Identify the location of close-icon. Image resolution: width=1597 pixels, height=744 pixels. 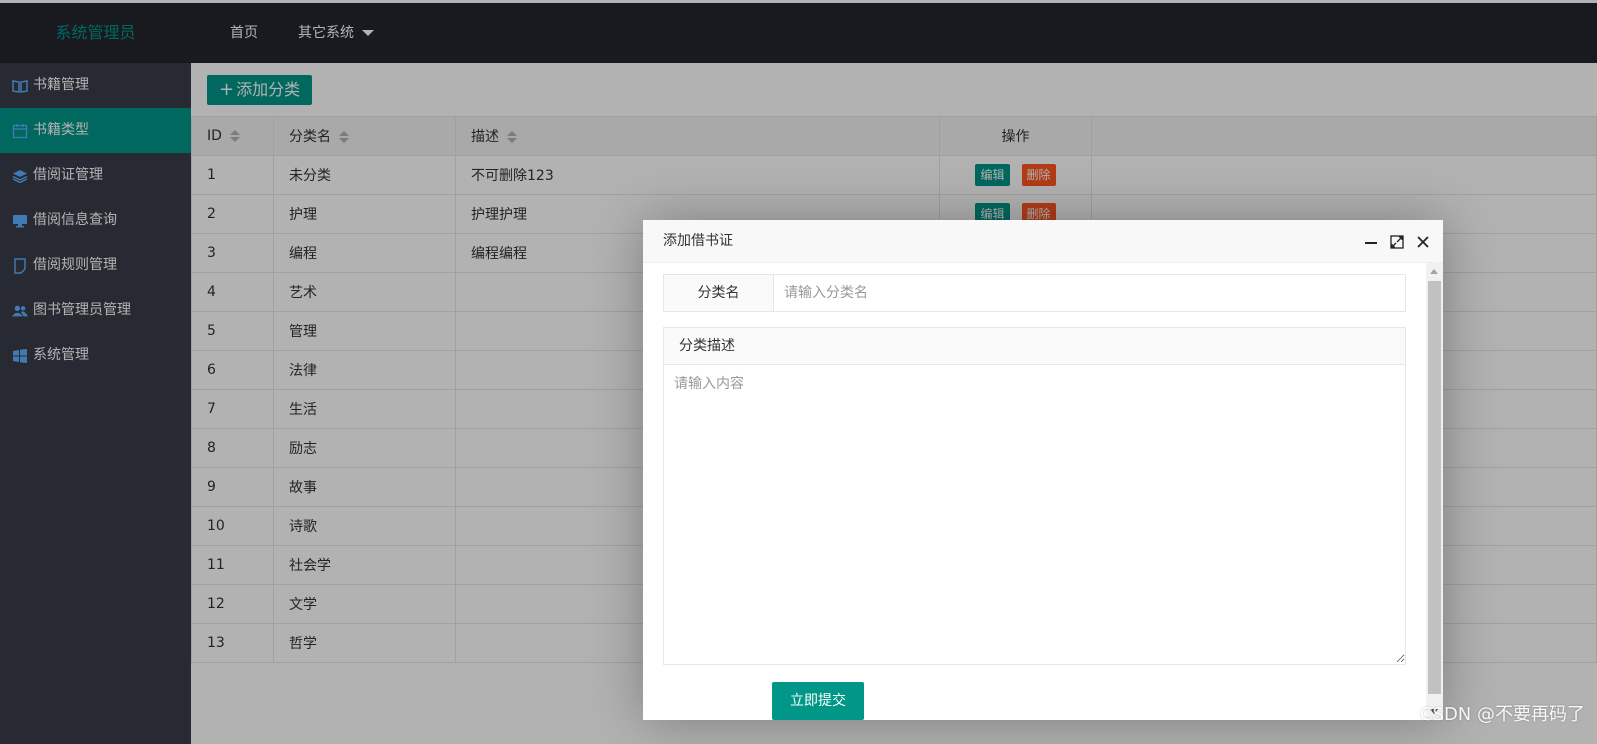
(1423, 242).